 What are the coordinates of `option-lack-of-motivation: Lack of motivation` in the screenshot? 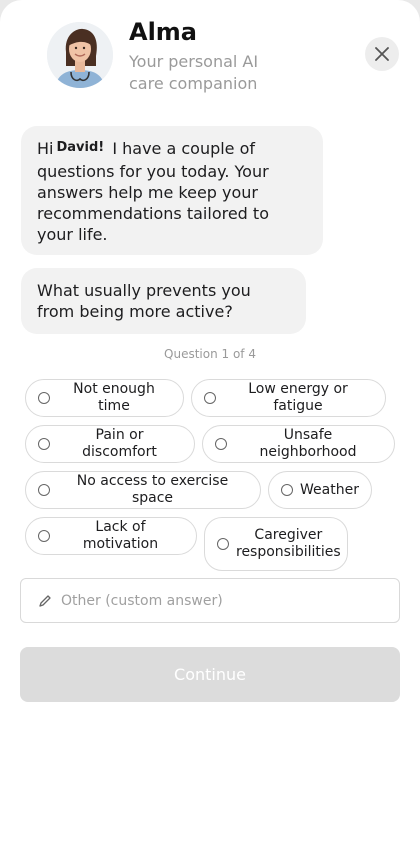 It's located at (111, 536).